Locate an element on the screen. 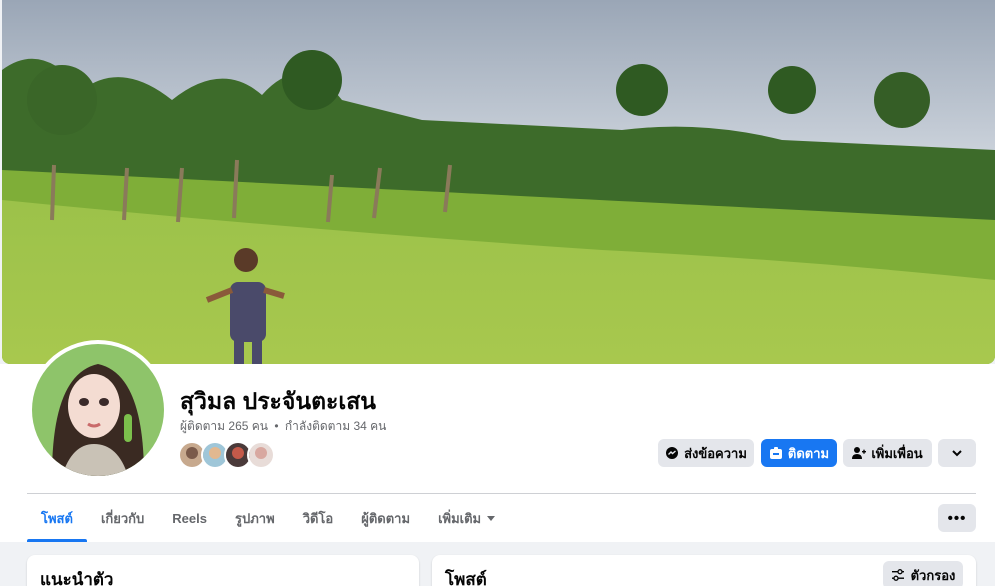 Image resolution: width=995 pixels, height=586 pixels. more-actions-button is located at coordinates (957, 453).